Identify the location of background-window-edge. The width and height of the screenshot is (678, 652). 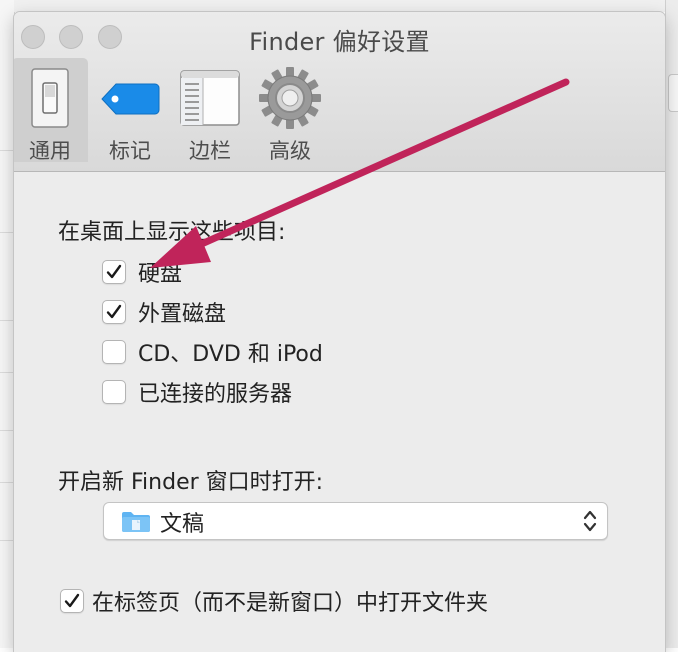
(7, 324).